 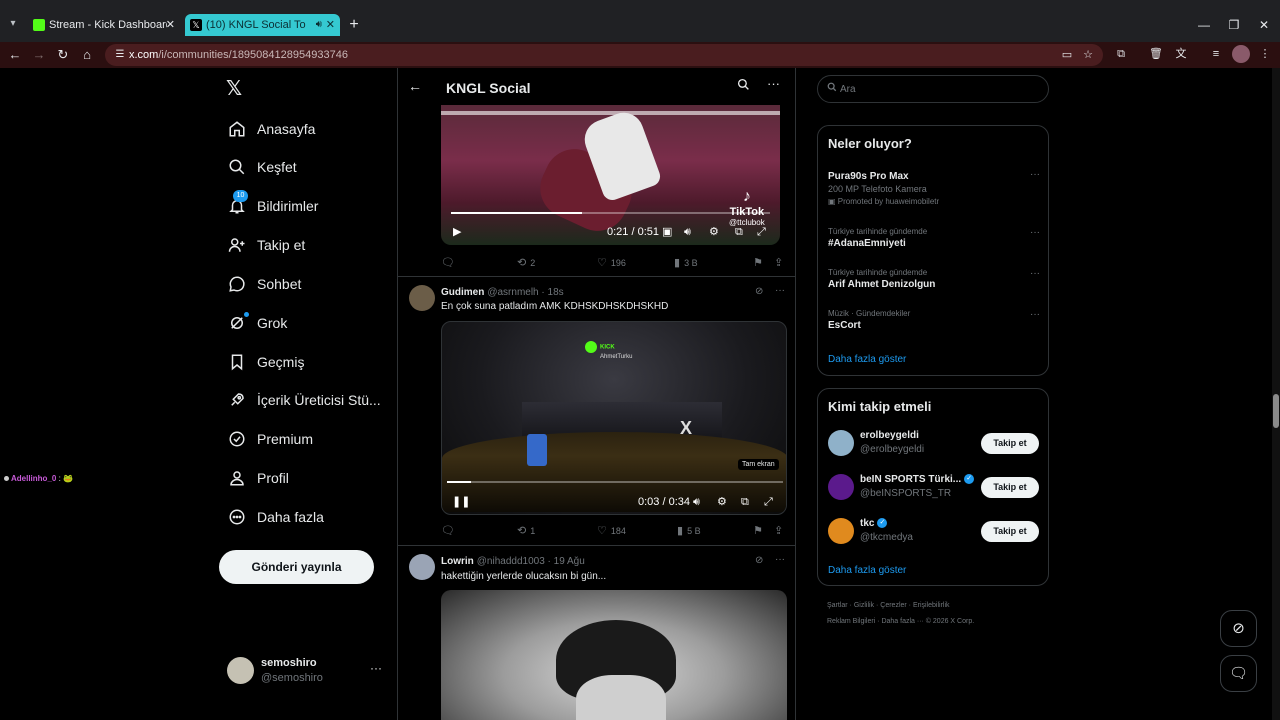 I want to click on views-button: ▮ 3 B, so click(x=686, y=262).